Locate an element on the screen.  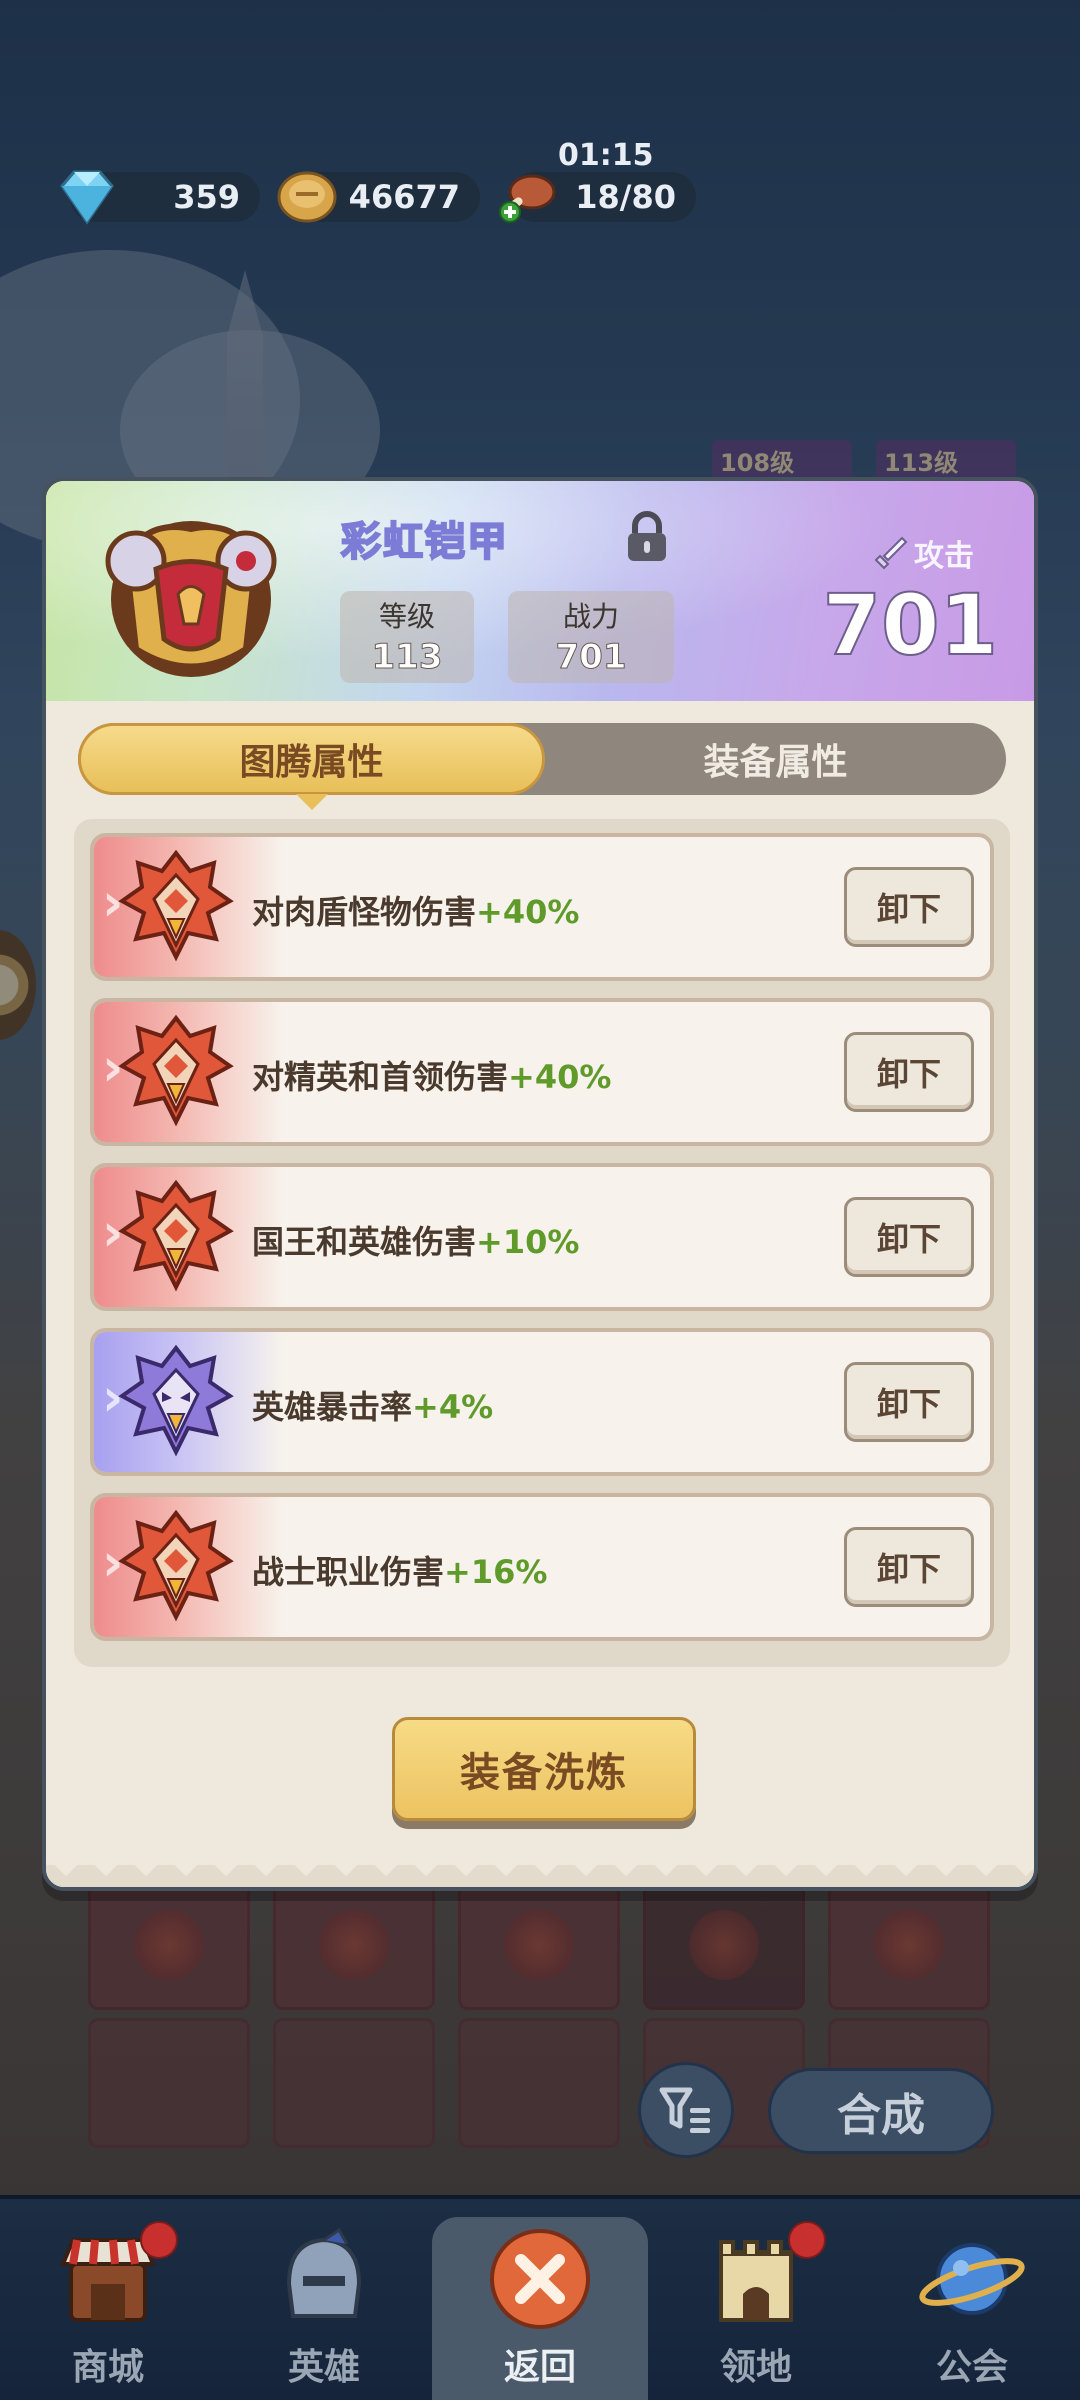
filter-icon is located at coordinates (684, 2110).